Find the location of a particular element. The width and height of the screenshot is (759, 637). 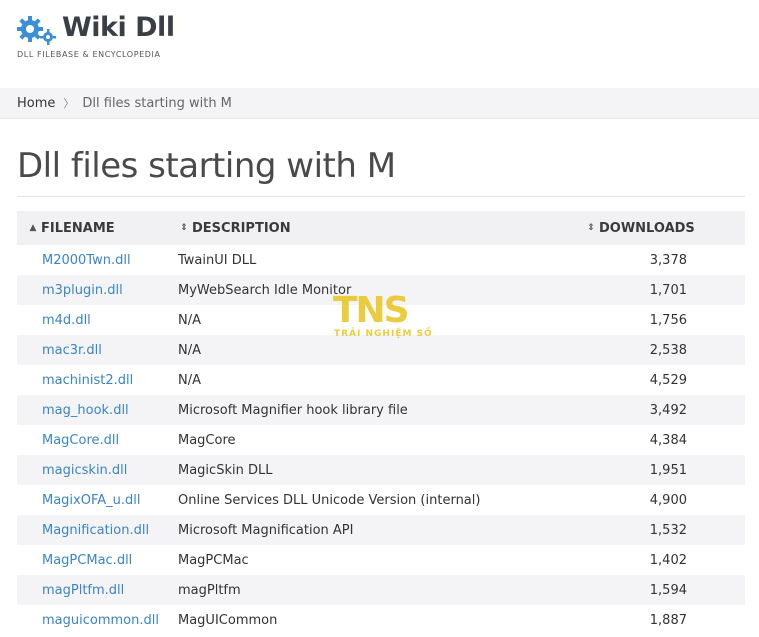

cell-filename: magPltfm.dll is located at coordinates (97, 590).